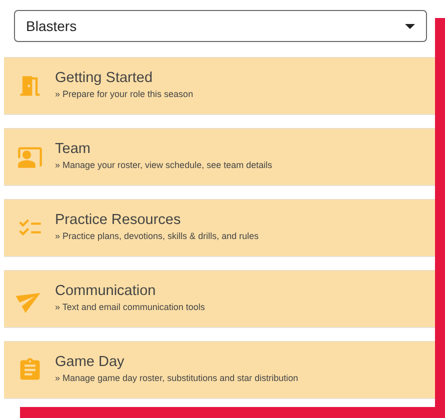 The height and width of the screenshot is (418, 445). What do you see at coordinates (73, 148) in the screenshot?
I see `card-title: Team` at bounding box center [73, 148].